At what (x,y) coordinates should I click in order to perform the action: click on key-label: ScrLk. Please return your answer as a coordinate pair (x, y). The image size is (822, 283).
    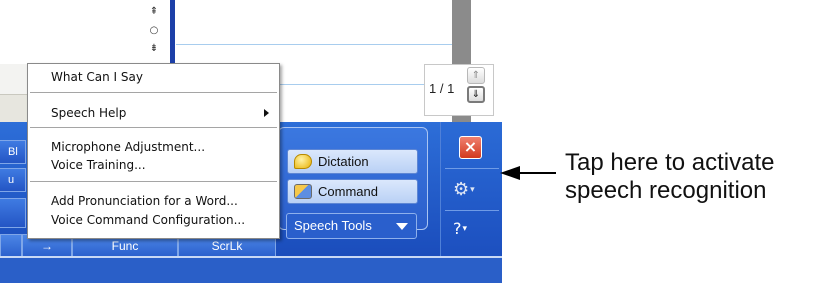
    Looking at the image, I should click on (227, 246).